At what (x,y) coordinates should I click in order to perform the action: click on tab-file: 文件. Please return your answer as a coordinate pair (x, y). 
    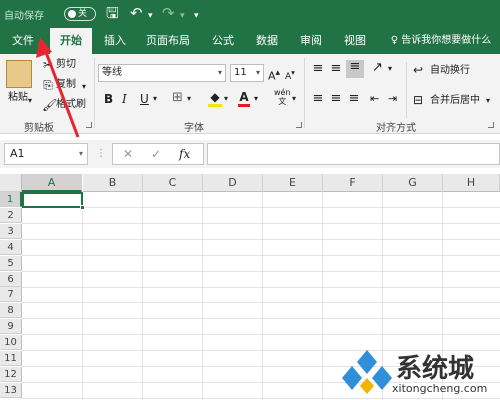
    Looking at the image, I should click on (23, 41).